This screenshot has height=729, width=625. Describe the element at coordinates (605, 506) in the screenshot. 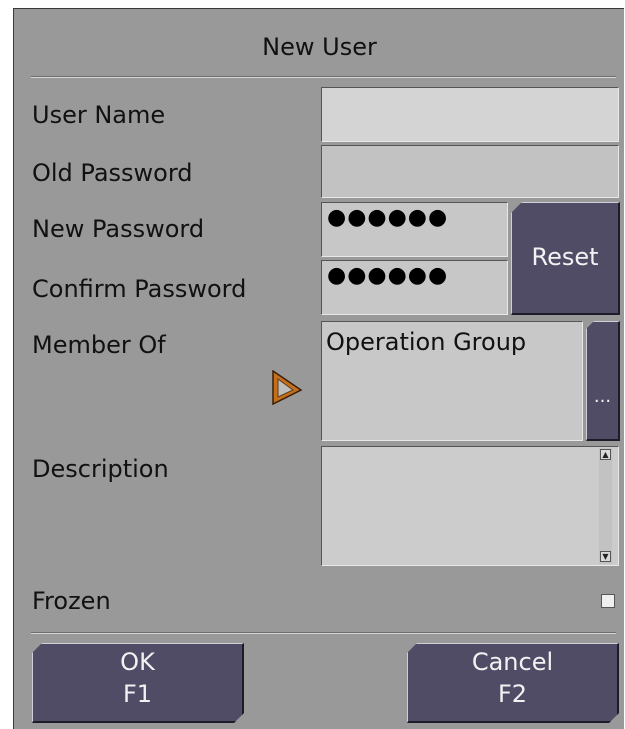

I see `description-scrollbar` at that location.